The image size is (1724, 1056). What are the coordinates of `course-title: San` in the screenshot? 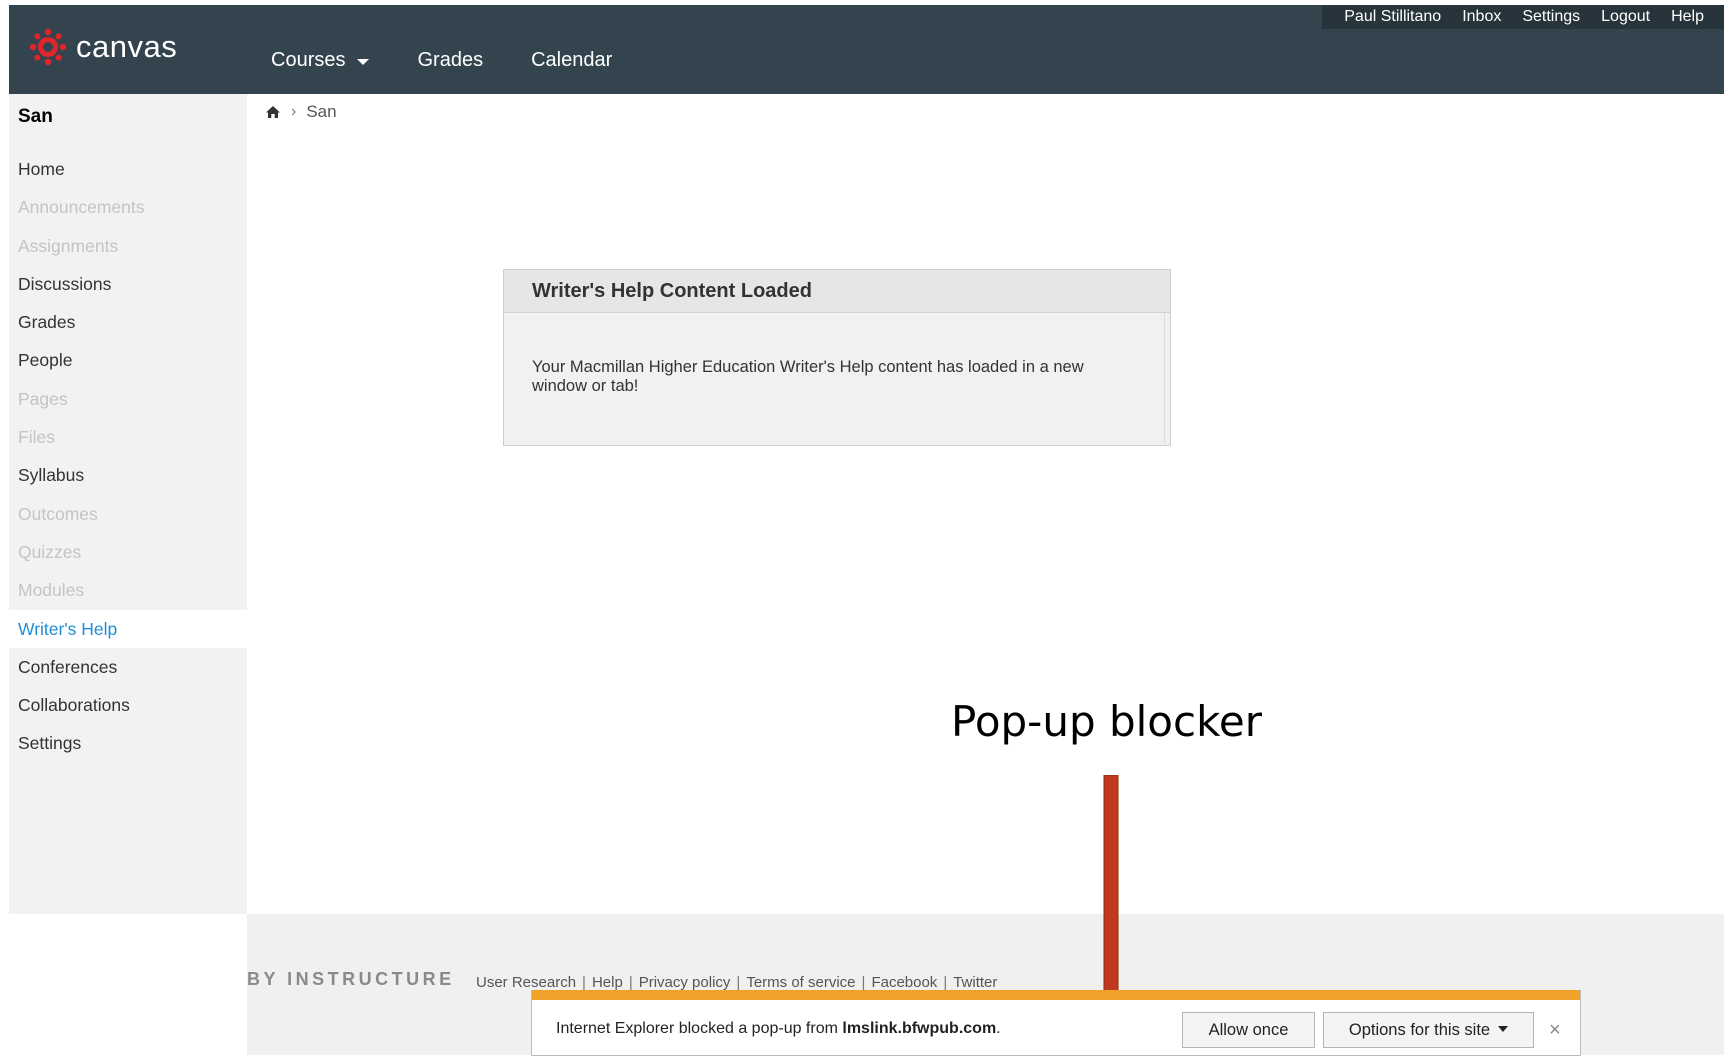 It's located at (35, 116).